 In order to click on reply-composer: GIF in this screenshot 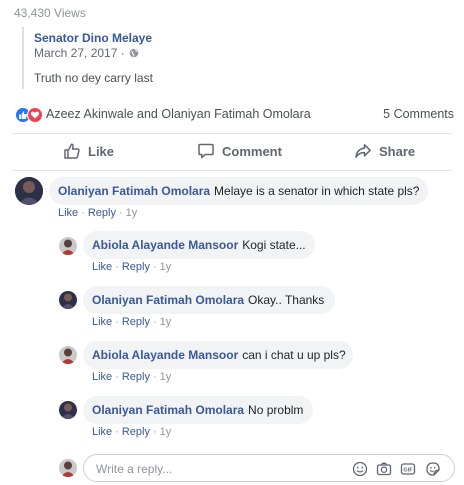, I will do `click(269, 468)`.